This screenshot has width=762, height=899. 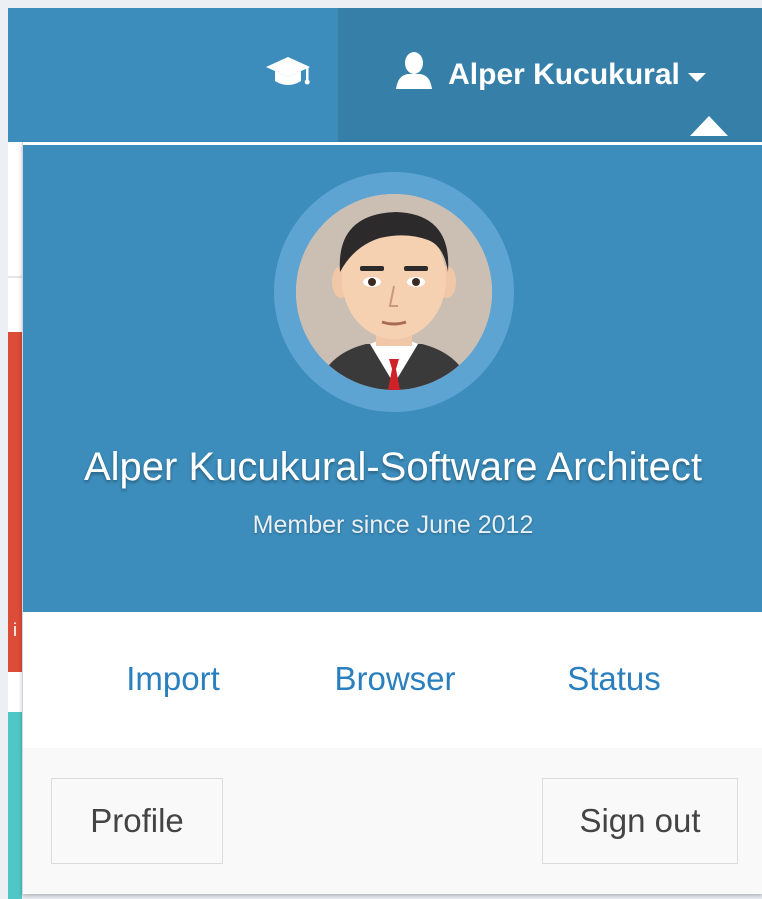 I want to click on user-body-links: Import Browser Status, so click(x=392, y=680).